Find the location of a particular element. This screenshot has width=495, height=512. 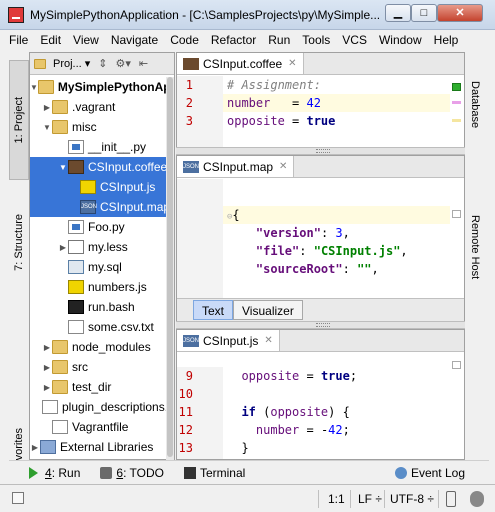

tree-item: JSON CSInput.map is located at coordinates (102, 207).